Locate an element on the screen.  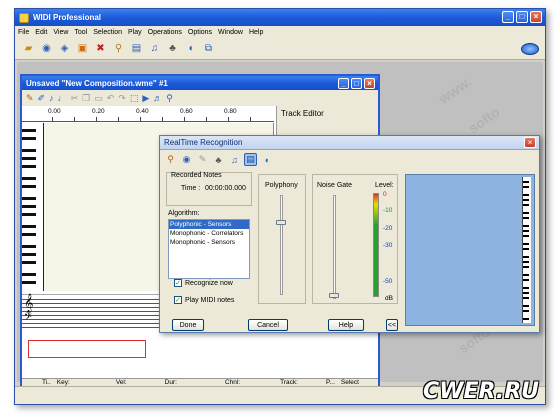
menu-view: View is located at coordinates (60, 32).